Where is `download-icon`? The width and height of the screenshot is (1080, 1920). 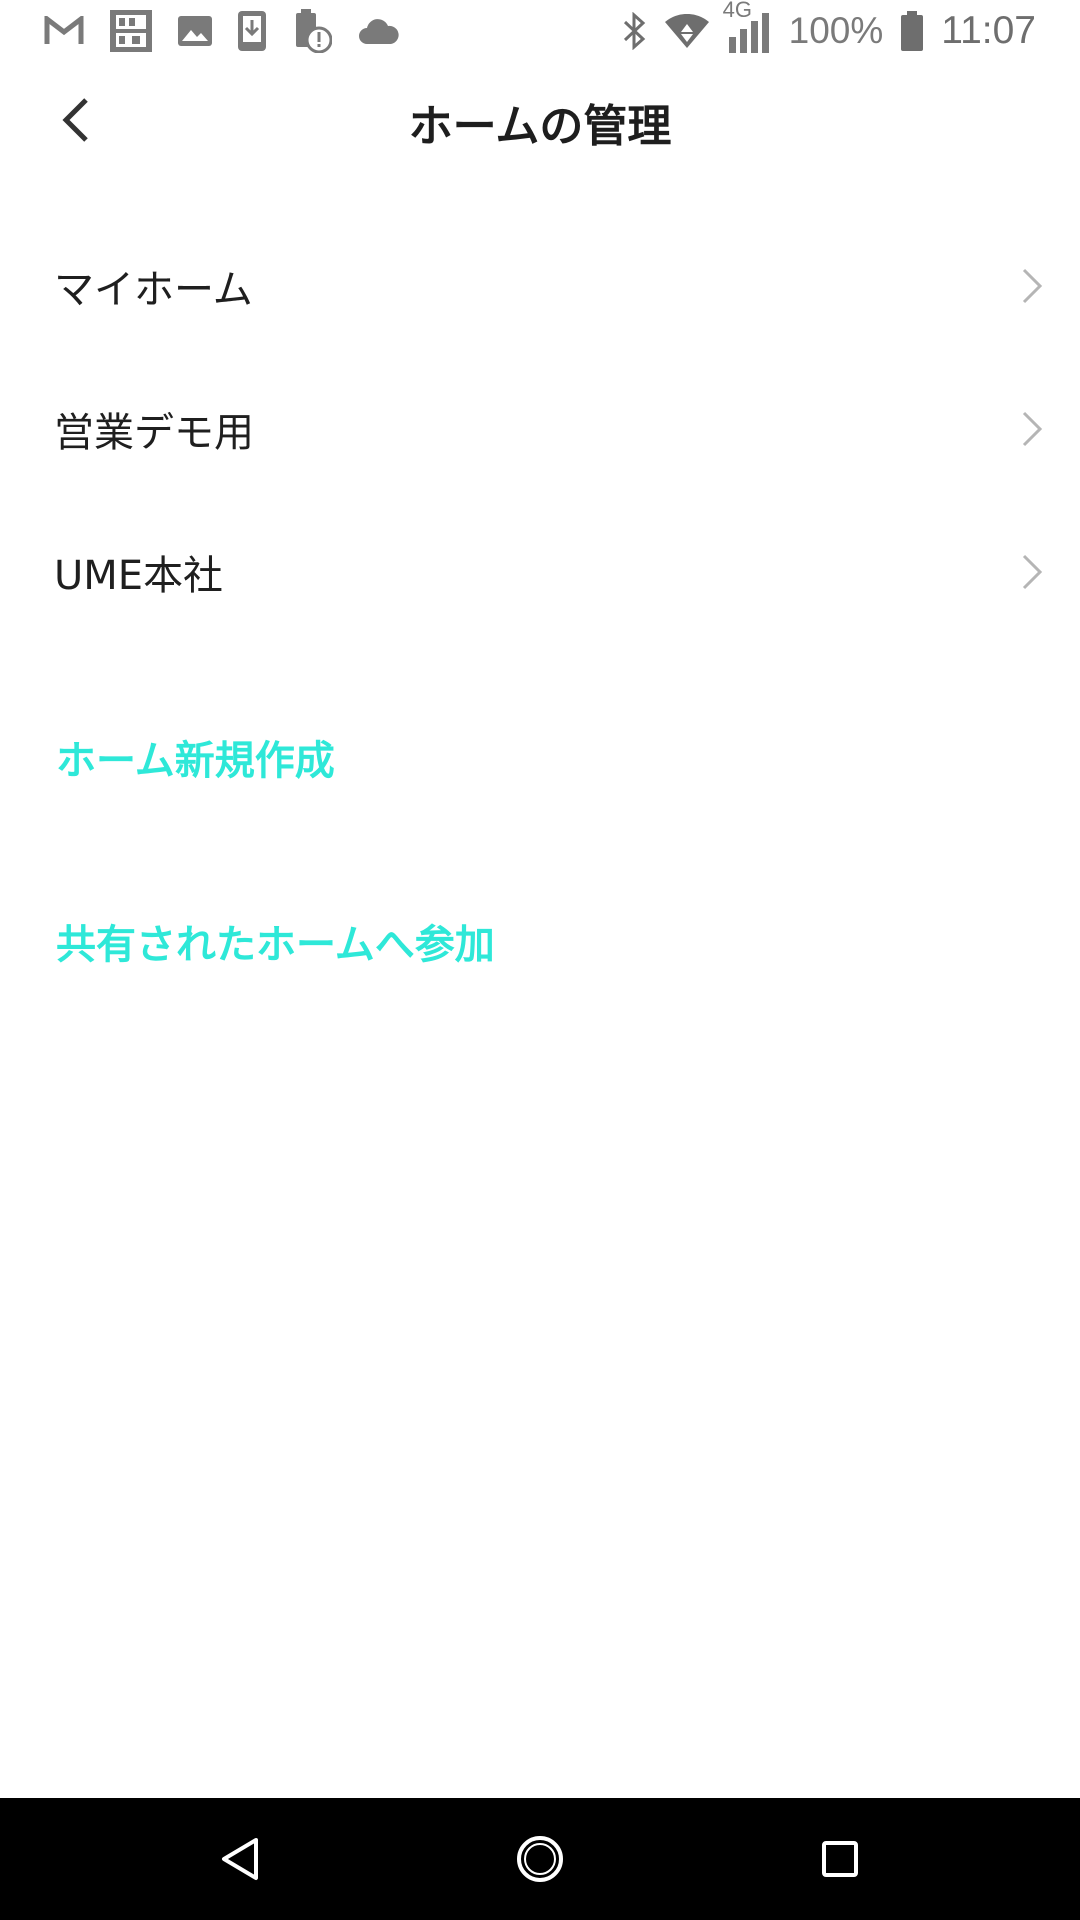 download-icon is located at coordinates (252, 31).